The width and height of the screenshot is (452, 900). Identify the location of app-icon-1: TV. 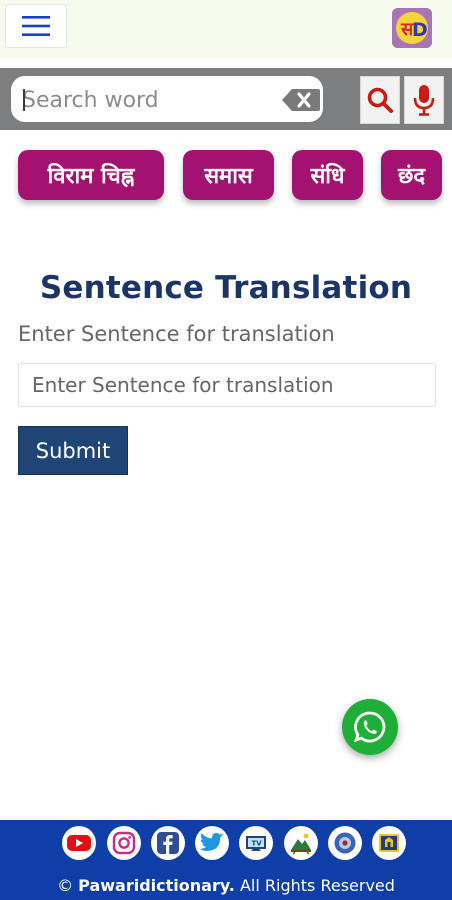
(256, 843).